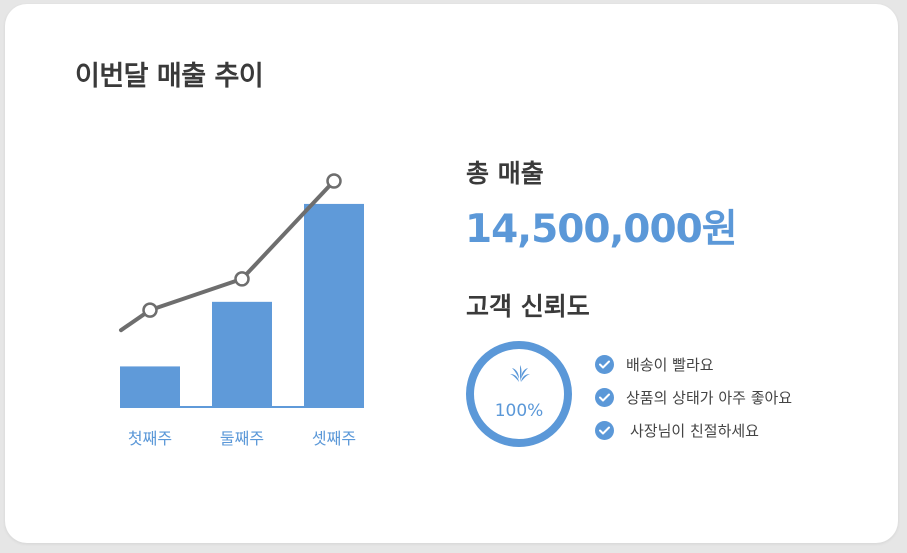  Describe the element at coordinates (334, 438) in the screenshot. I see `x-tick-label: 셋째주` at that location.